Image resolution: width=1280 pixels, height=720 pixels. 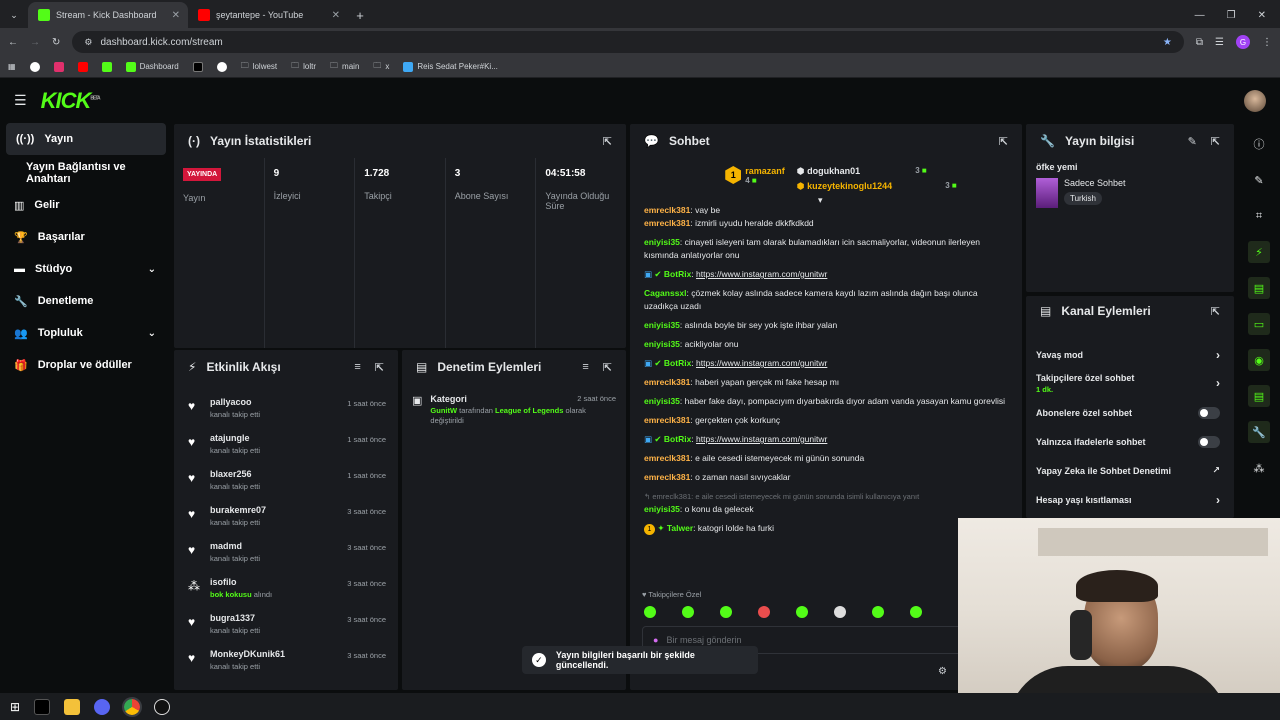 What do you see at coordinates (71, 101) in the screenshot?
I see `kick-logo: KICKBETA` at bounding box center [71, 101].